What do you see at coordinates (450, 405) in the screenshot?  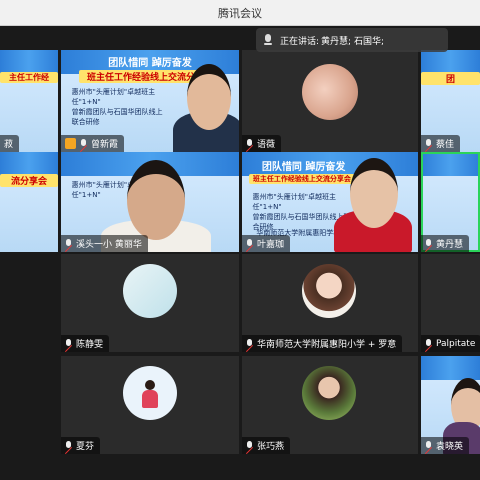 I see `video-tile-r4c4: 袁晓英` at bounding box center [450, 405].